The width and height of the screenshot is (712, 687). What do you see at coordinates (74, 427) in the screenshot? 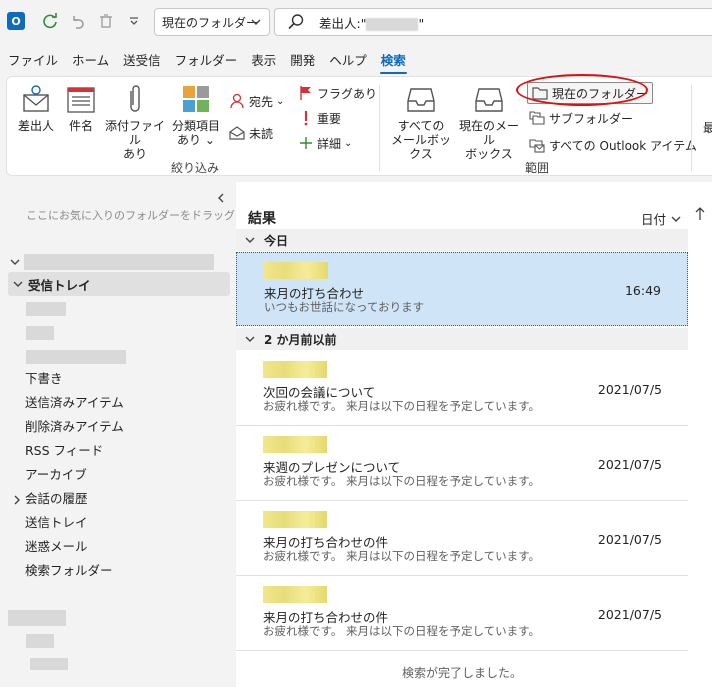
I see `folder-deleted-items: 削除済みアイテム` at bounding box center [74, 427].